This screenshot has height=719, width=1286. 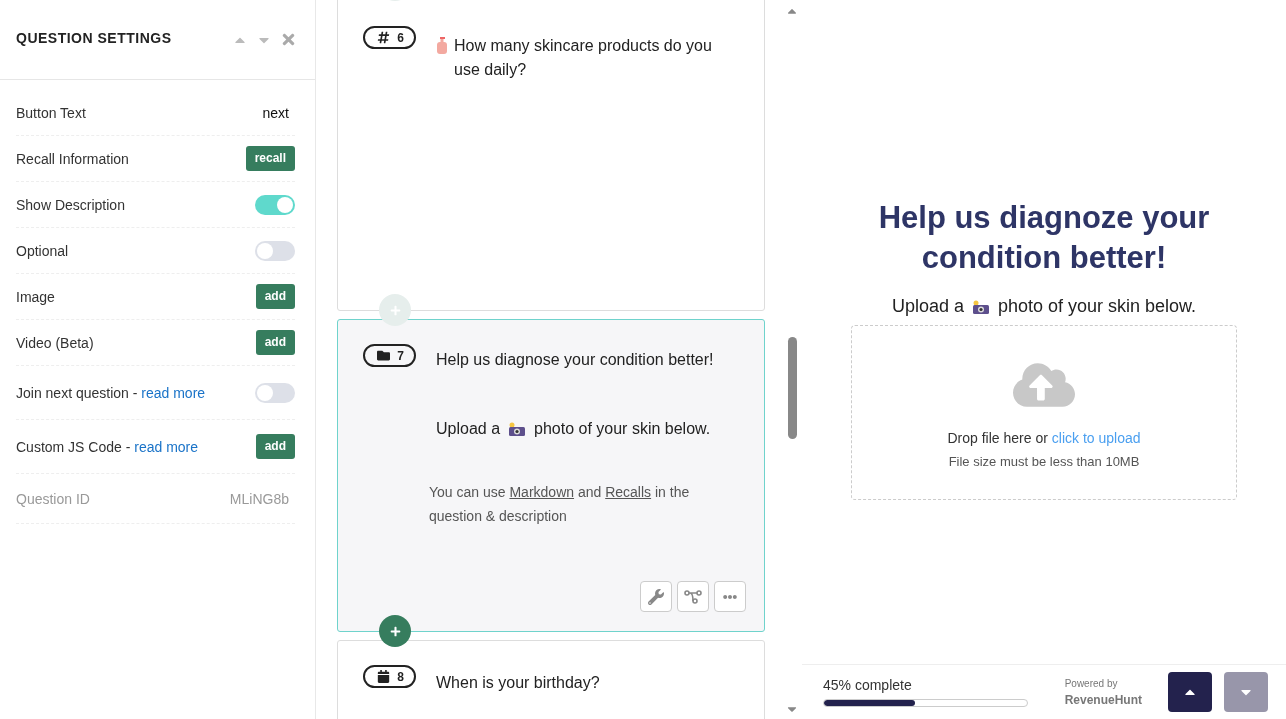 What do you see at coordinates (1096, 438) in the screenshot?
I see `upload-link: click to upload` at bounding box center [1096, 438].